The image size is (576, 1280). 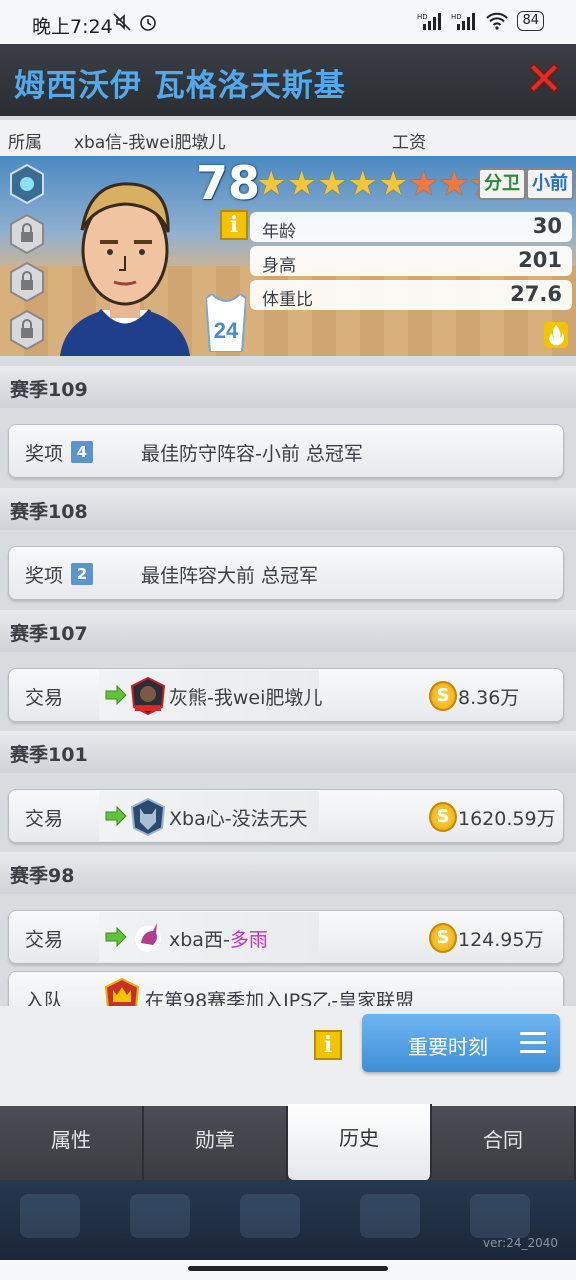 I want to click on player-name: 姆西沃伊 瓦格洛夫斯基, so click(x=180, y=86).